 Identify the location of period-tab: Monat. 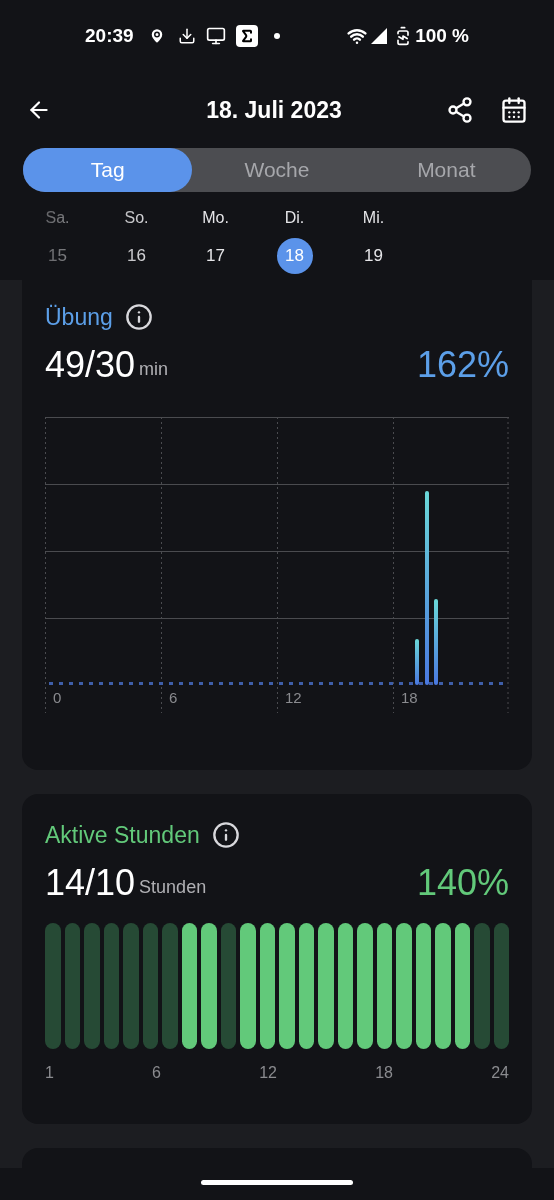
(446, 170).